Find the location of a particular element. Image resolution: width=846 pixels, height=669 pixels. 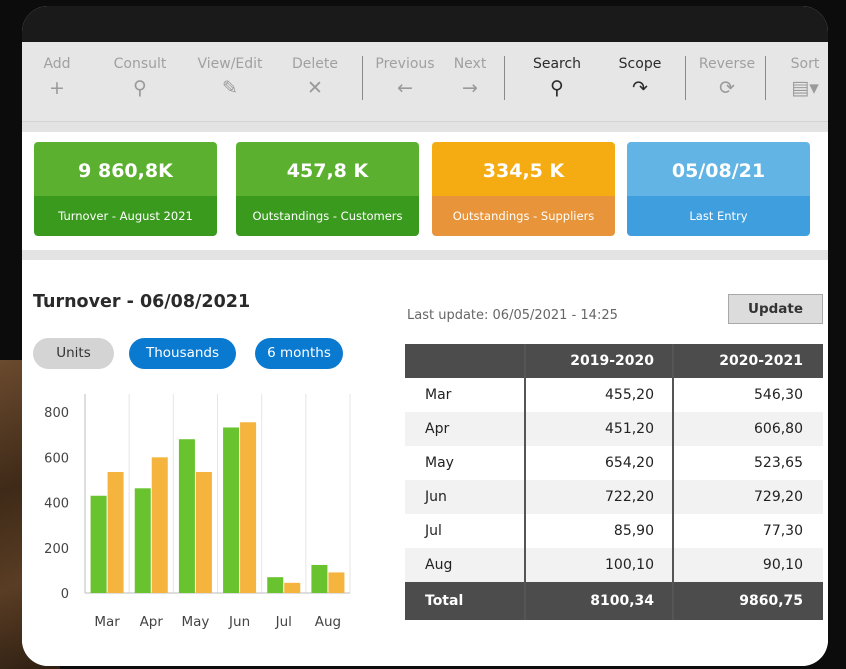

table-header-row: 2019-2020 2020-2021 is located at coordinates (614, 361).